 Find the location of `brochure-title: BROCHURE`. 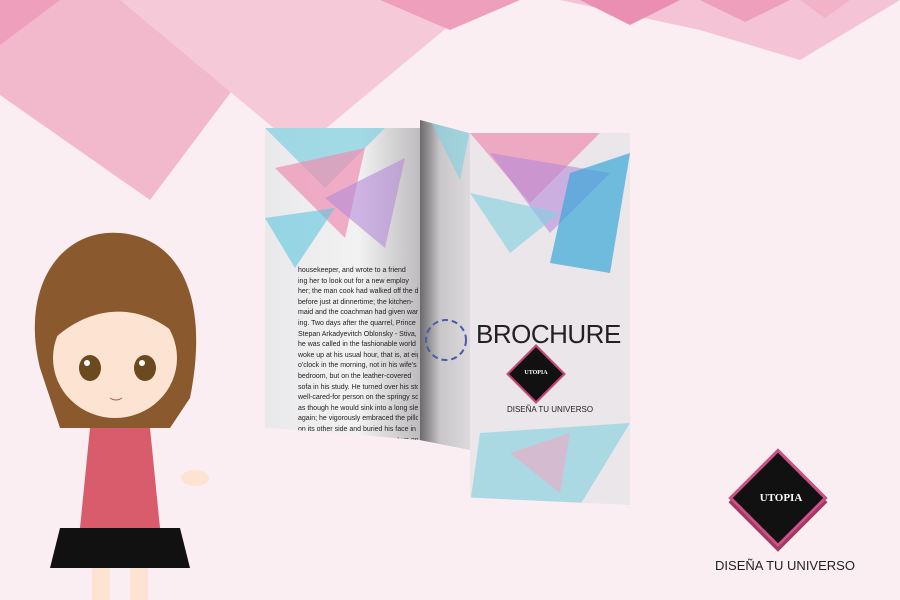

brochure-title: BROCHURE is located at coordinates (548, 334).